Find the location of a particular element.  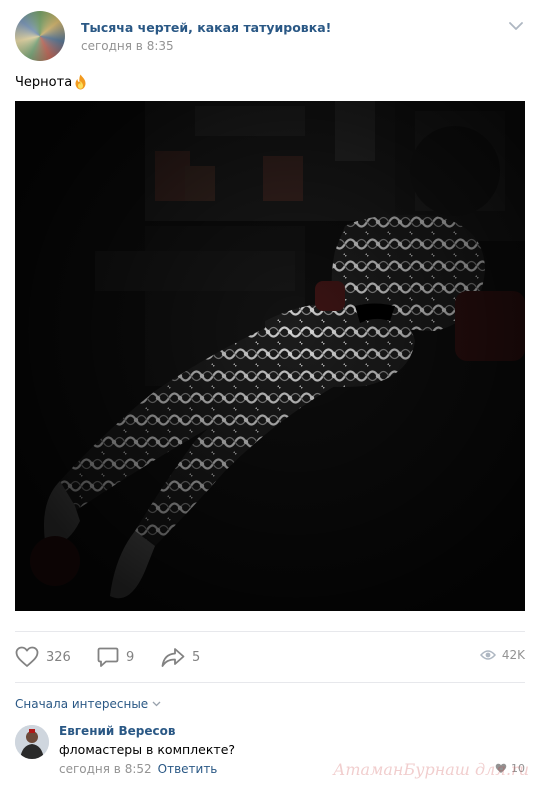

eye-icon is located at coordinates (487, 655).